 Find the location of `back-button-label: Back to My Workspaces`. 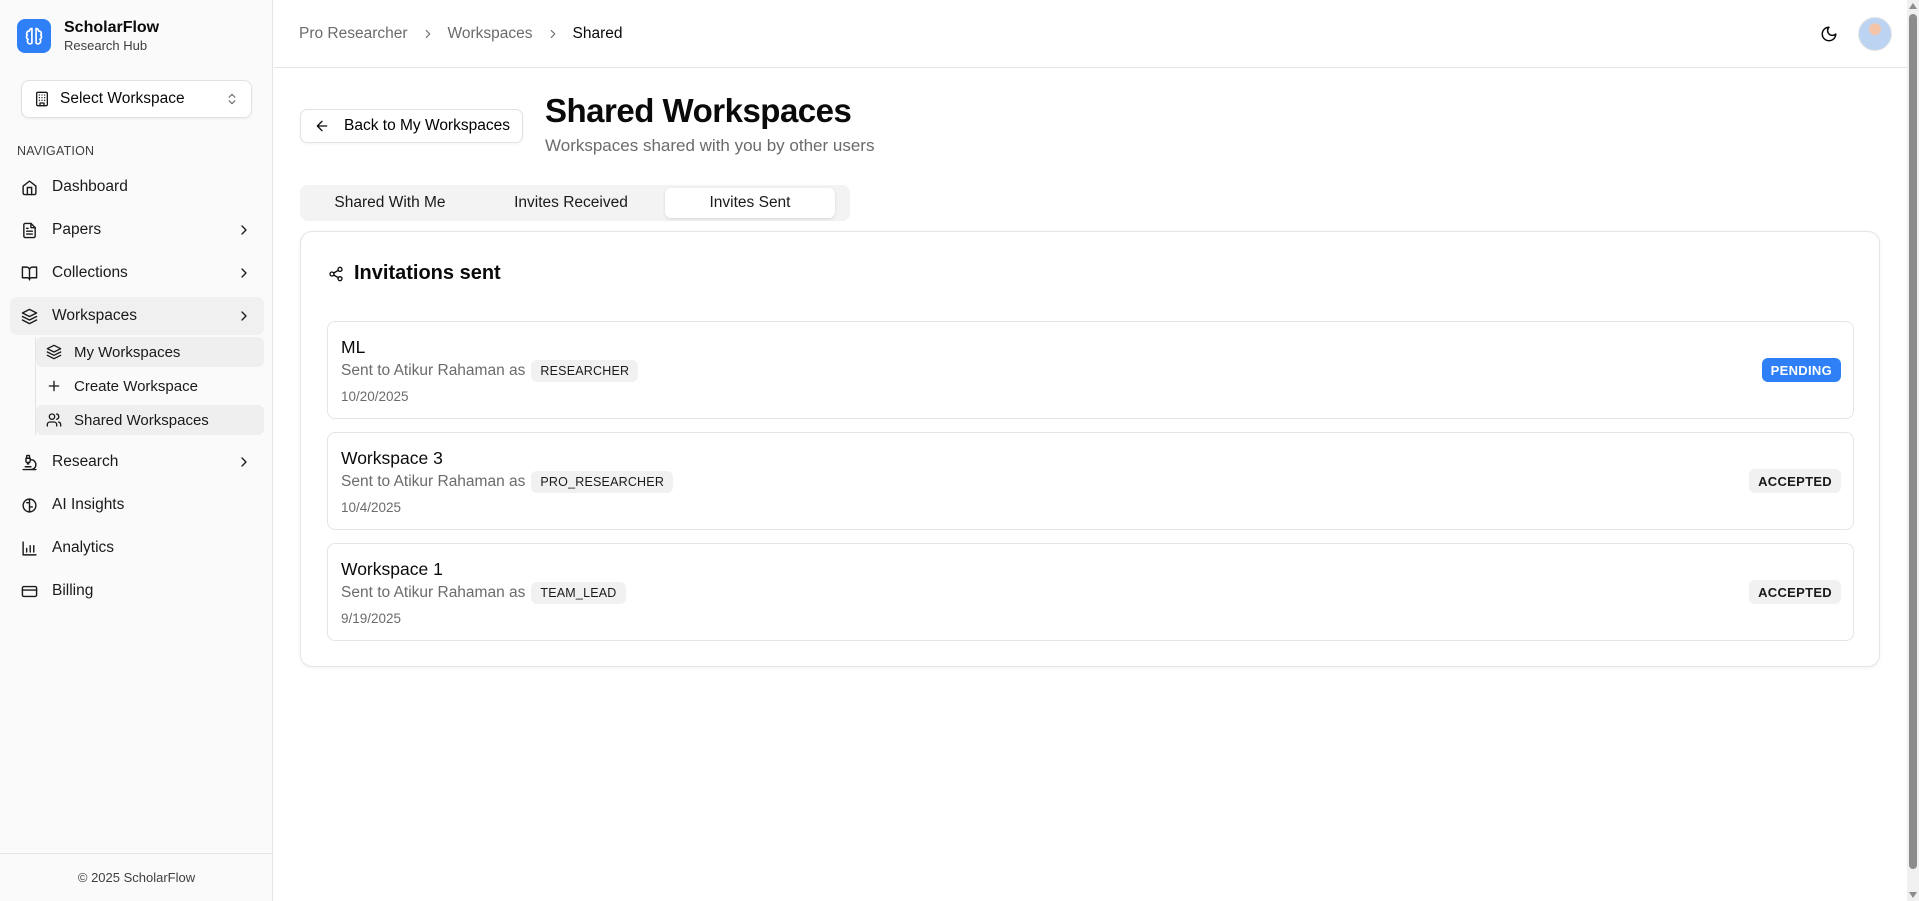

back-button-label: Back to My Workspaces is located at coordinates (427, 125).